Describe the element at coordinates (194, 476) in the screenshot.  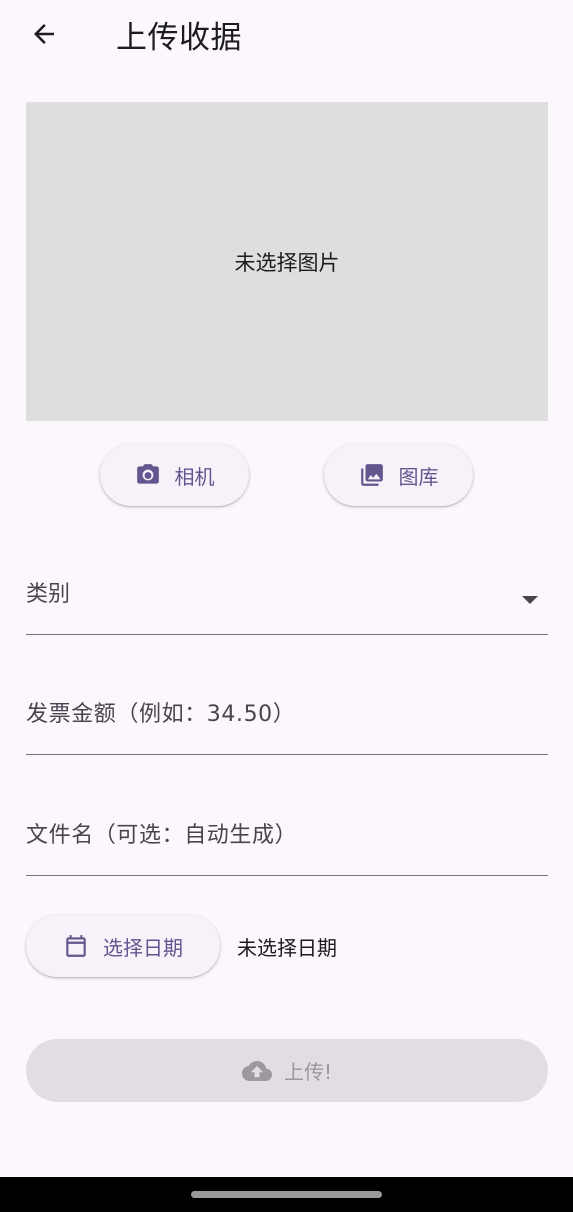
I see `camera-button-label: 相机` at that location.